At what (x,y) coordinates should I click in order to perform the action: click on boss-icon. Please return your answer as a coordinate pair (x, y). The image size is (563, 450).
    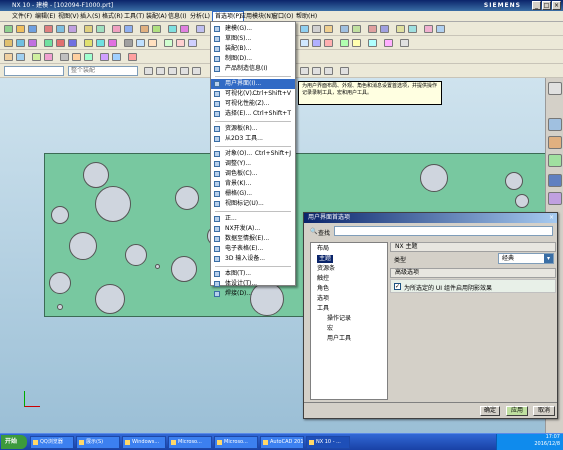
    Looking at the image, I should click on (100, 29).